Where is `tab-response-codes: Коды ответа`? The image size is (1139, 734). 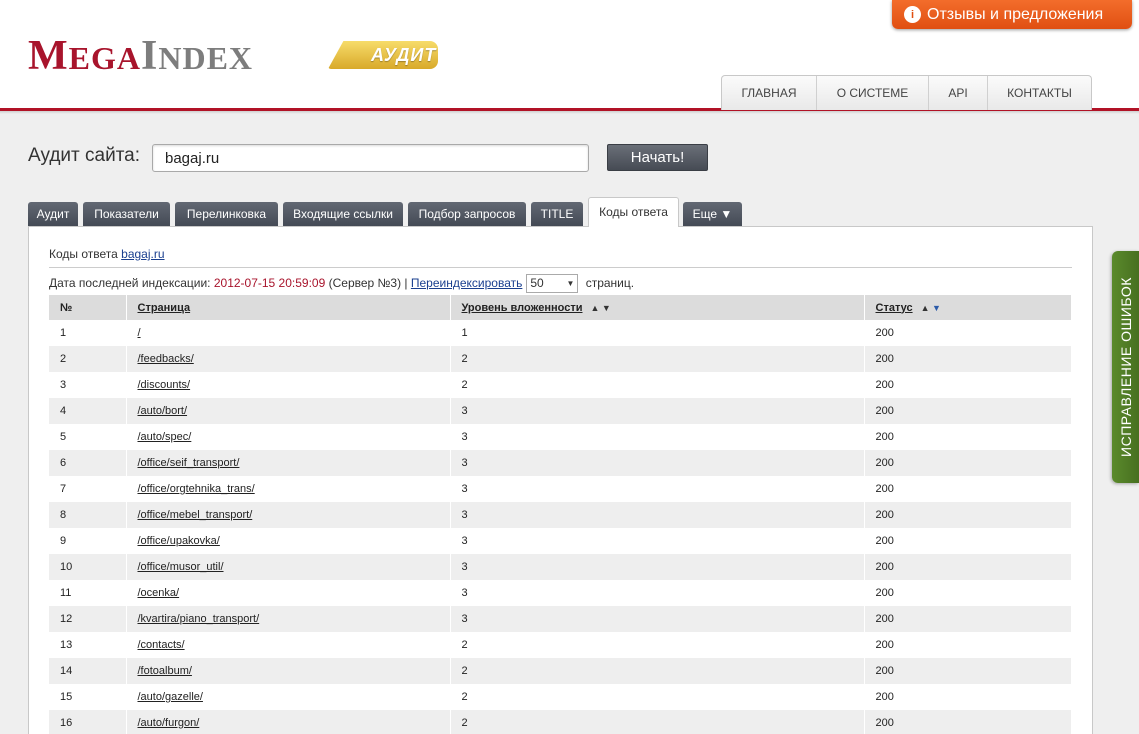 tab-response-codes: Коды ответа is located at coordinates (633, 212).